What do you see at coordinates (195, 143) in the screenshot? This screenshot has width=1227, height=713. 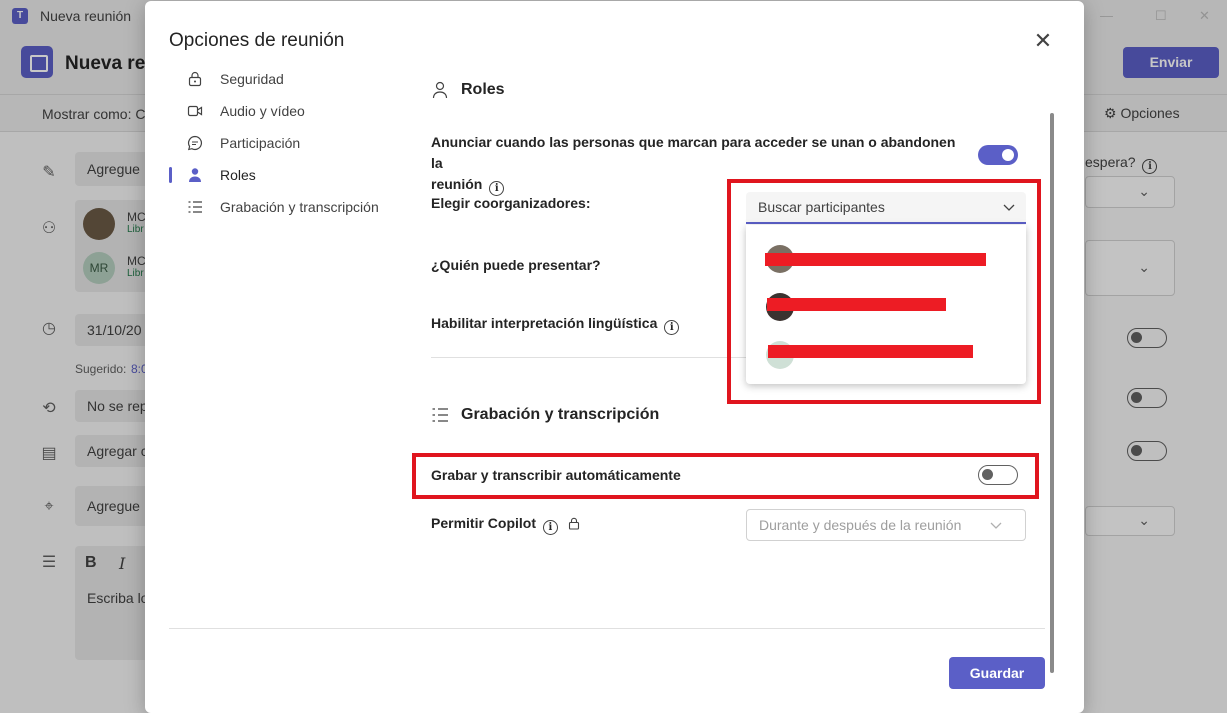 I see `chat-icon` at bounding box center [195, 143].